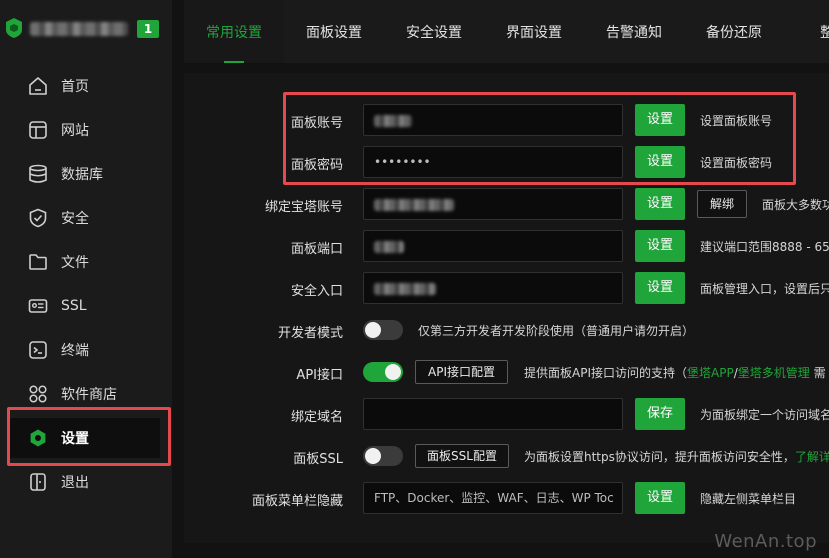 The height and width of the screenshot is (558, 829). What do you see at coordinates (89, 395) in the screenshot?
I see `sidebar-item-label: 软件商店` at bounding box center [89, 395].